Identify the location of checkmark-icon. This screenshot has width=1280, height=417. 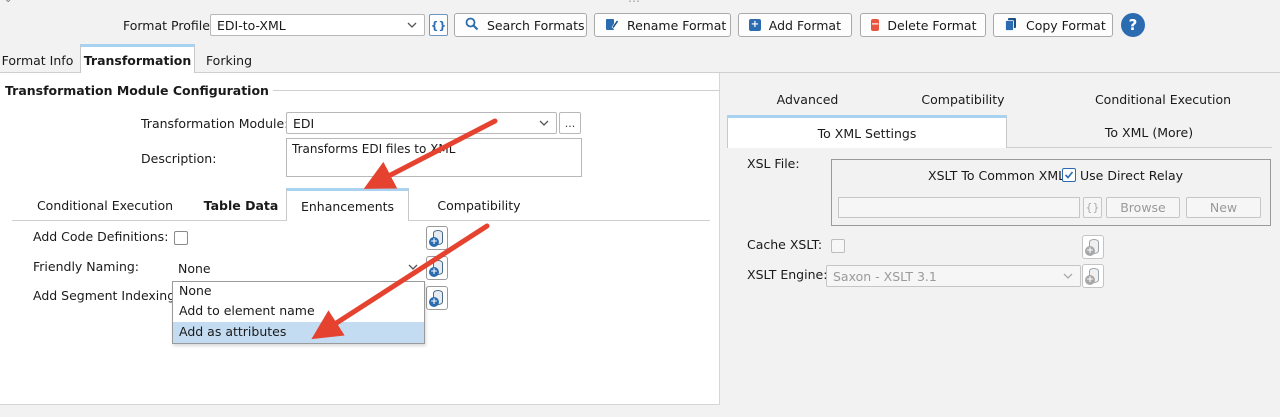
(1069, 175).